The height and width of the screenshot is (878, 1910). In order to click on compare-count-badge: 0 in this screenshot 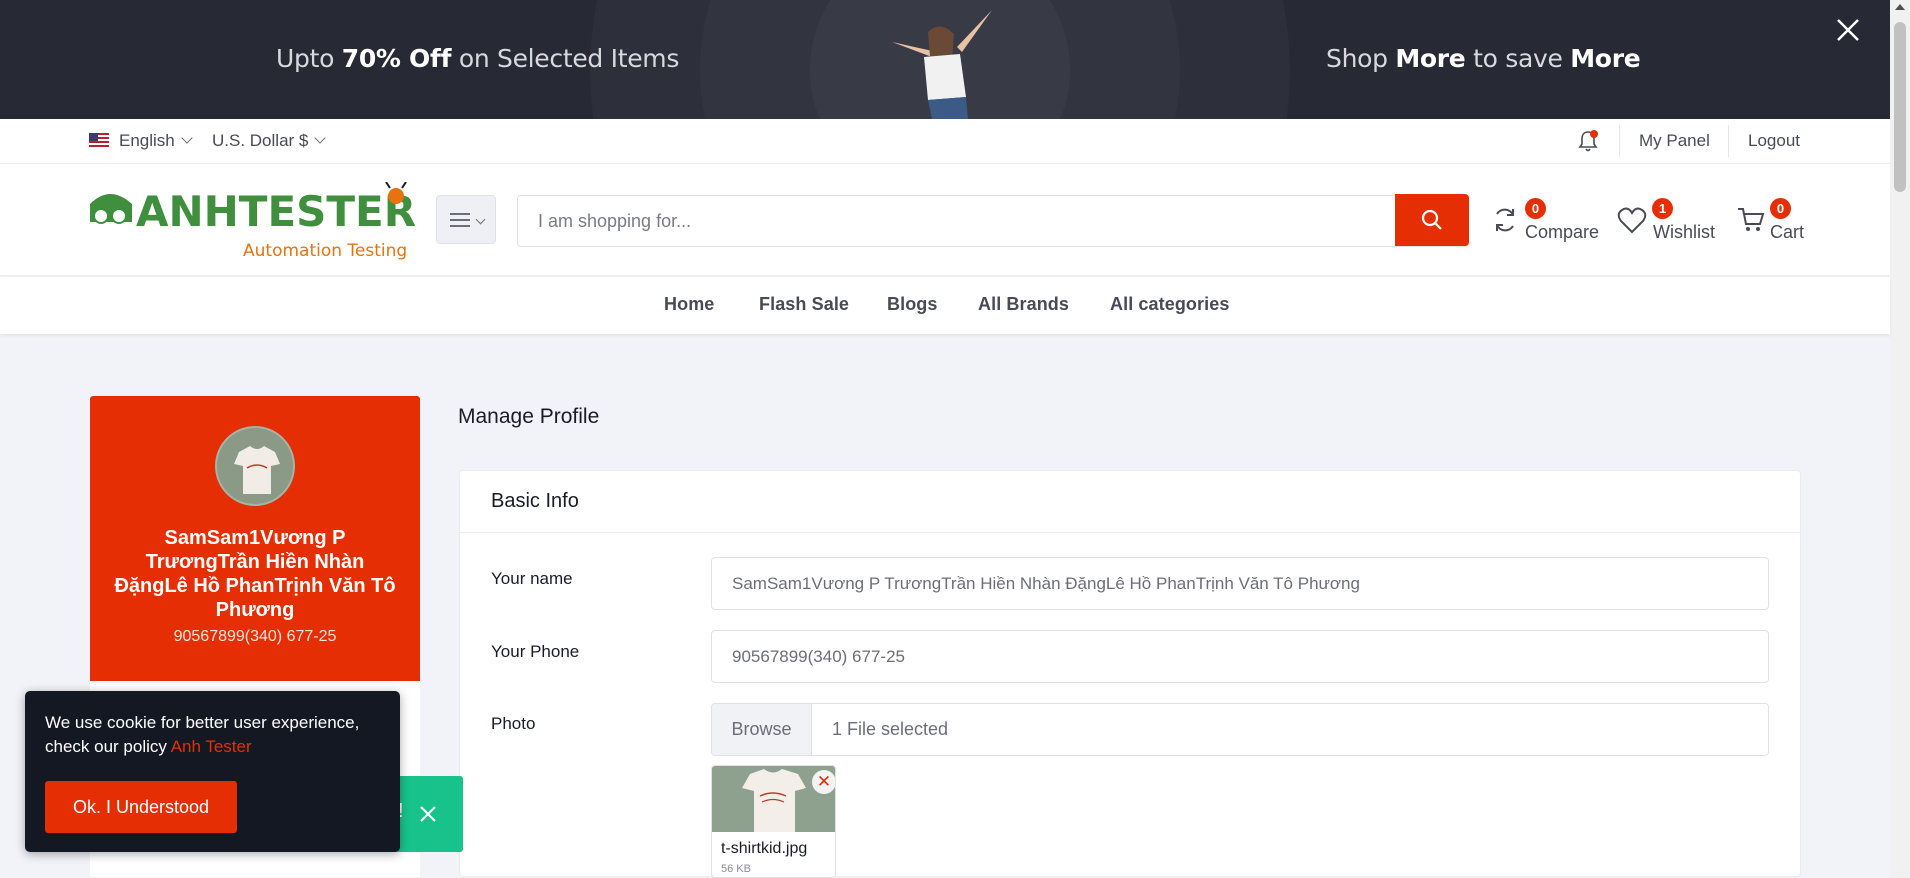, I will do `click(1535, 208)`.